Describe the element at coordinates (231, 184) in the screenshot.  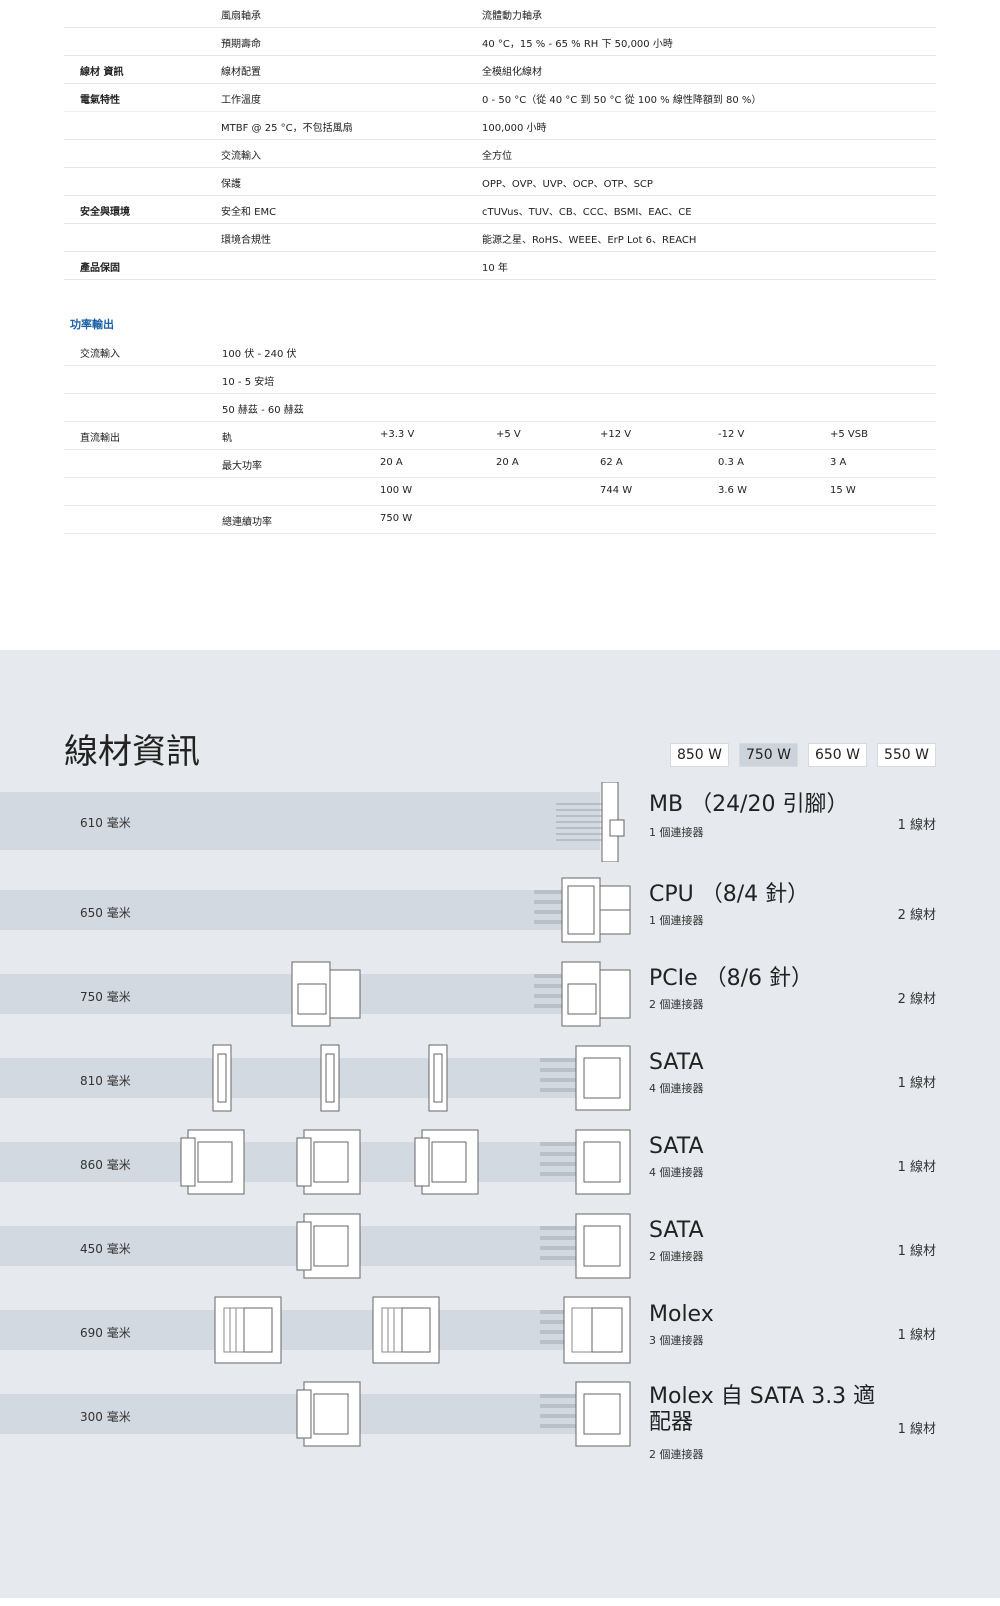
I see `spec-label: 保護` at that location.